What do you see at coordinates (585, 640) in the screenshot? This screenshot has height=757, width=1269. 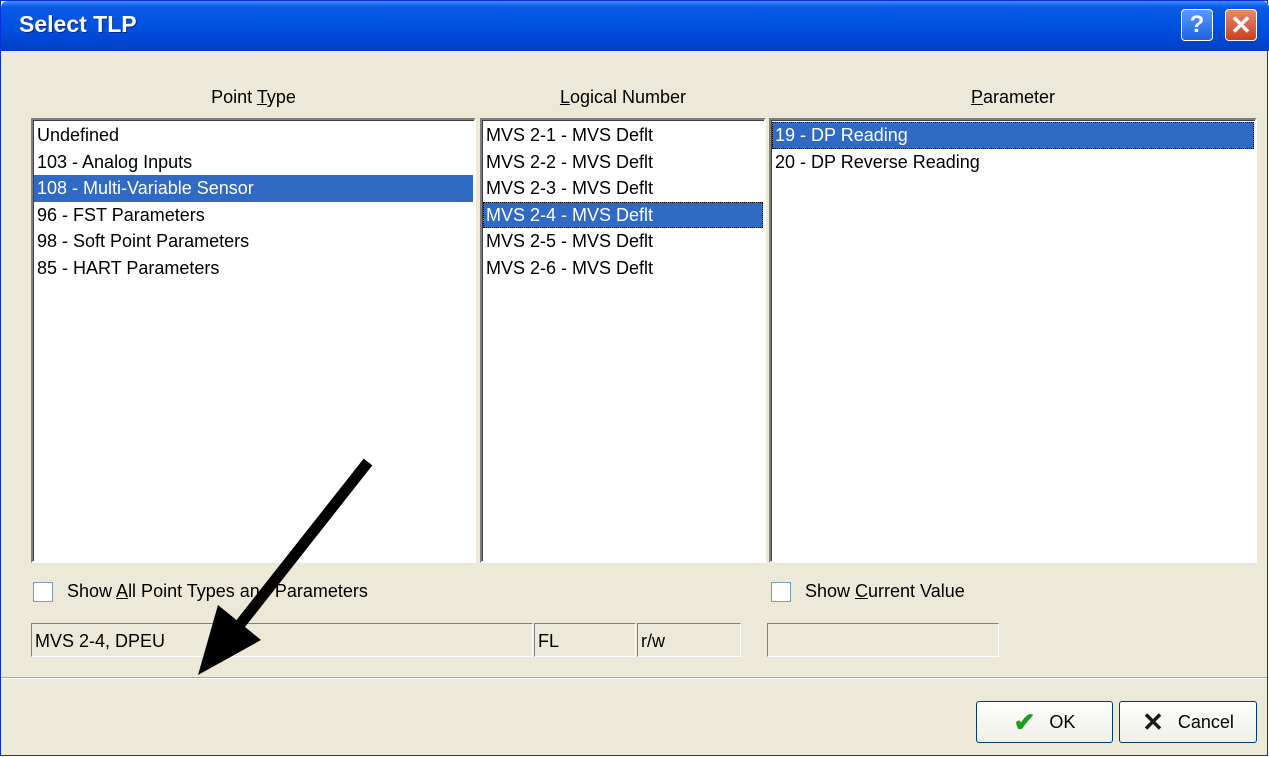 I see `data-type-readout: FL` at bounding box center [585, 640].